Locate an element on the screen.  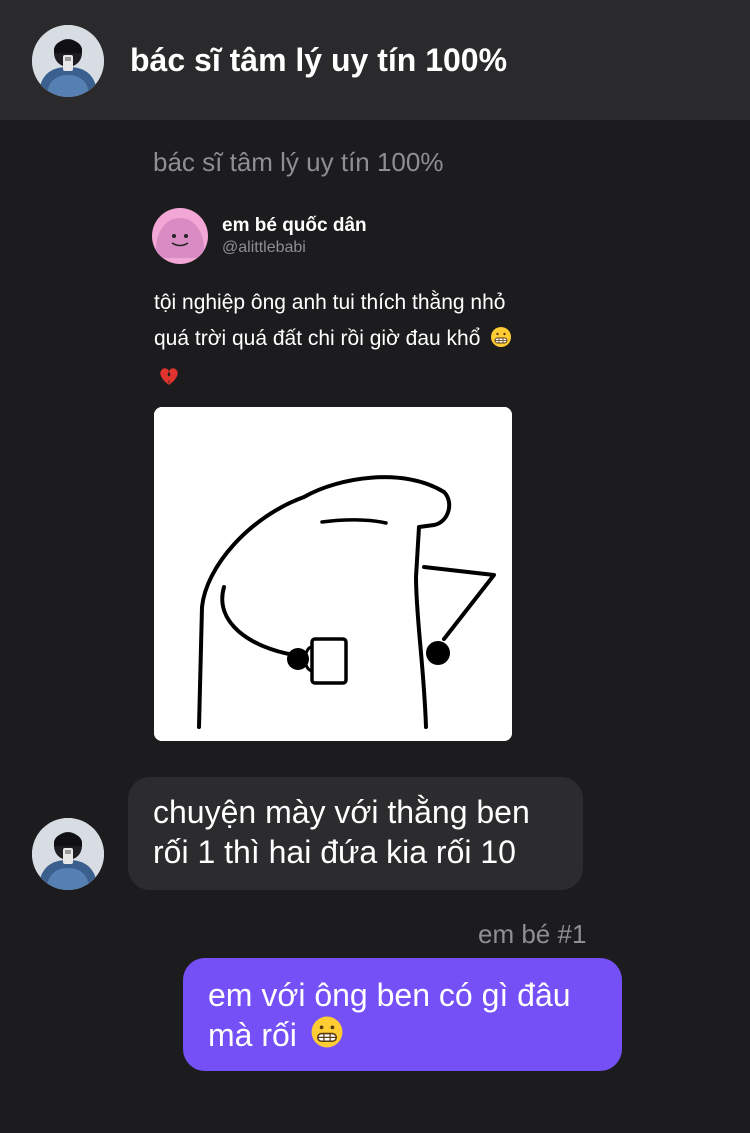
ditto-avatar-icon is located at coordinates (180, 236).